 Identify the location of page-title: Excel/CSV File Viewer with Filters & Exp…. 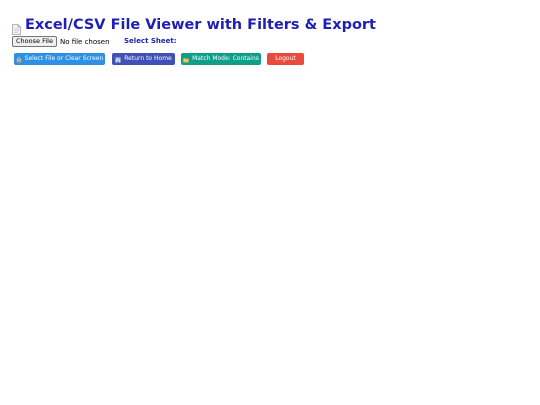
(200, 25).